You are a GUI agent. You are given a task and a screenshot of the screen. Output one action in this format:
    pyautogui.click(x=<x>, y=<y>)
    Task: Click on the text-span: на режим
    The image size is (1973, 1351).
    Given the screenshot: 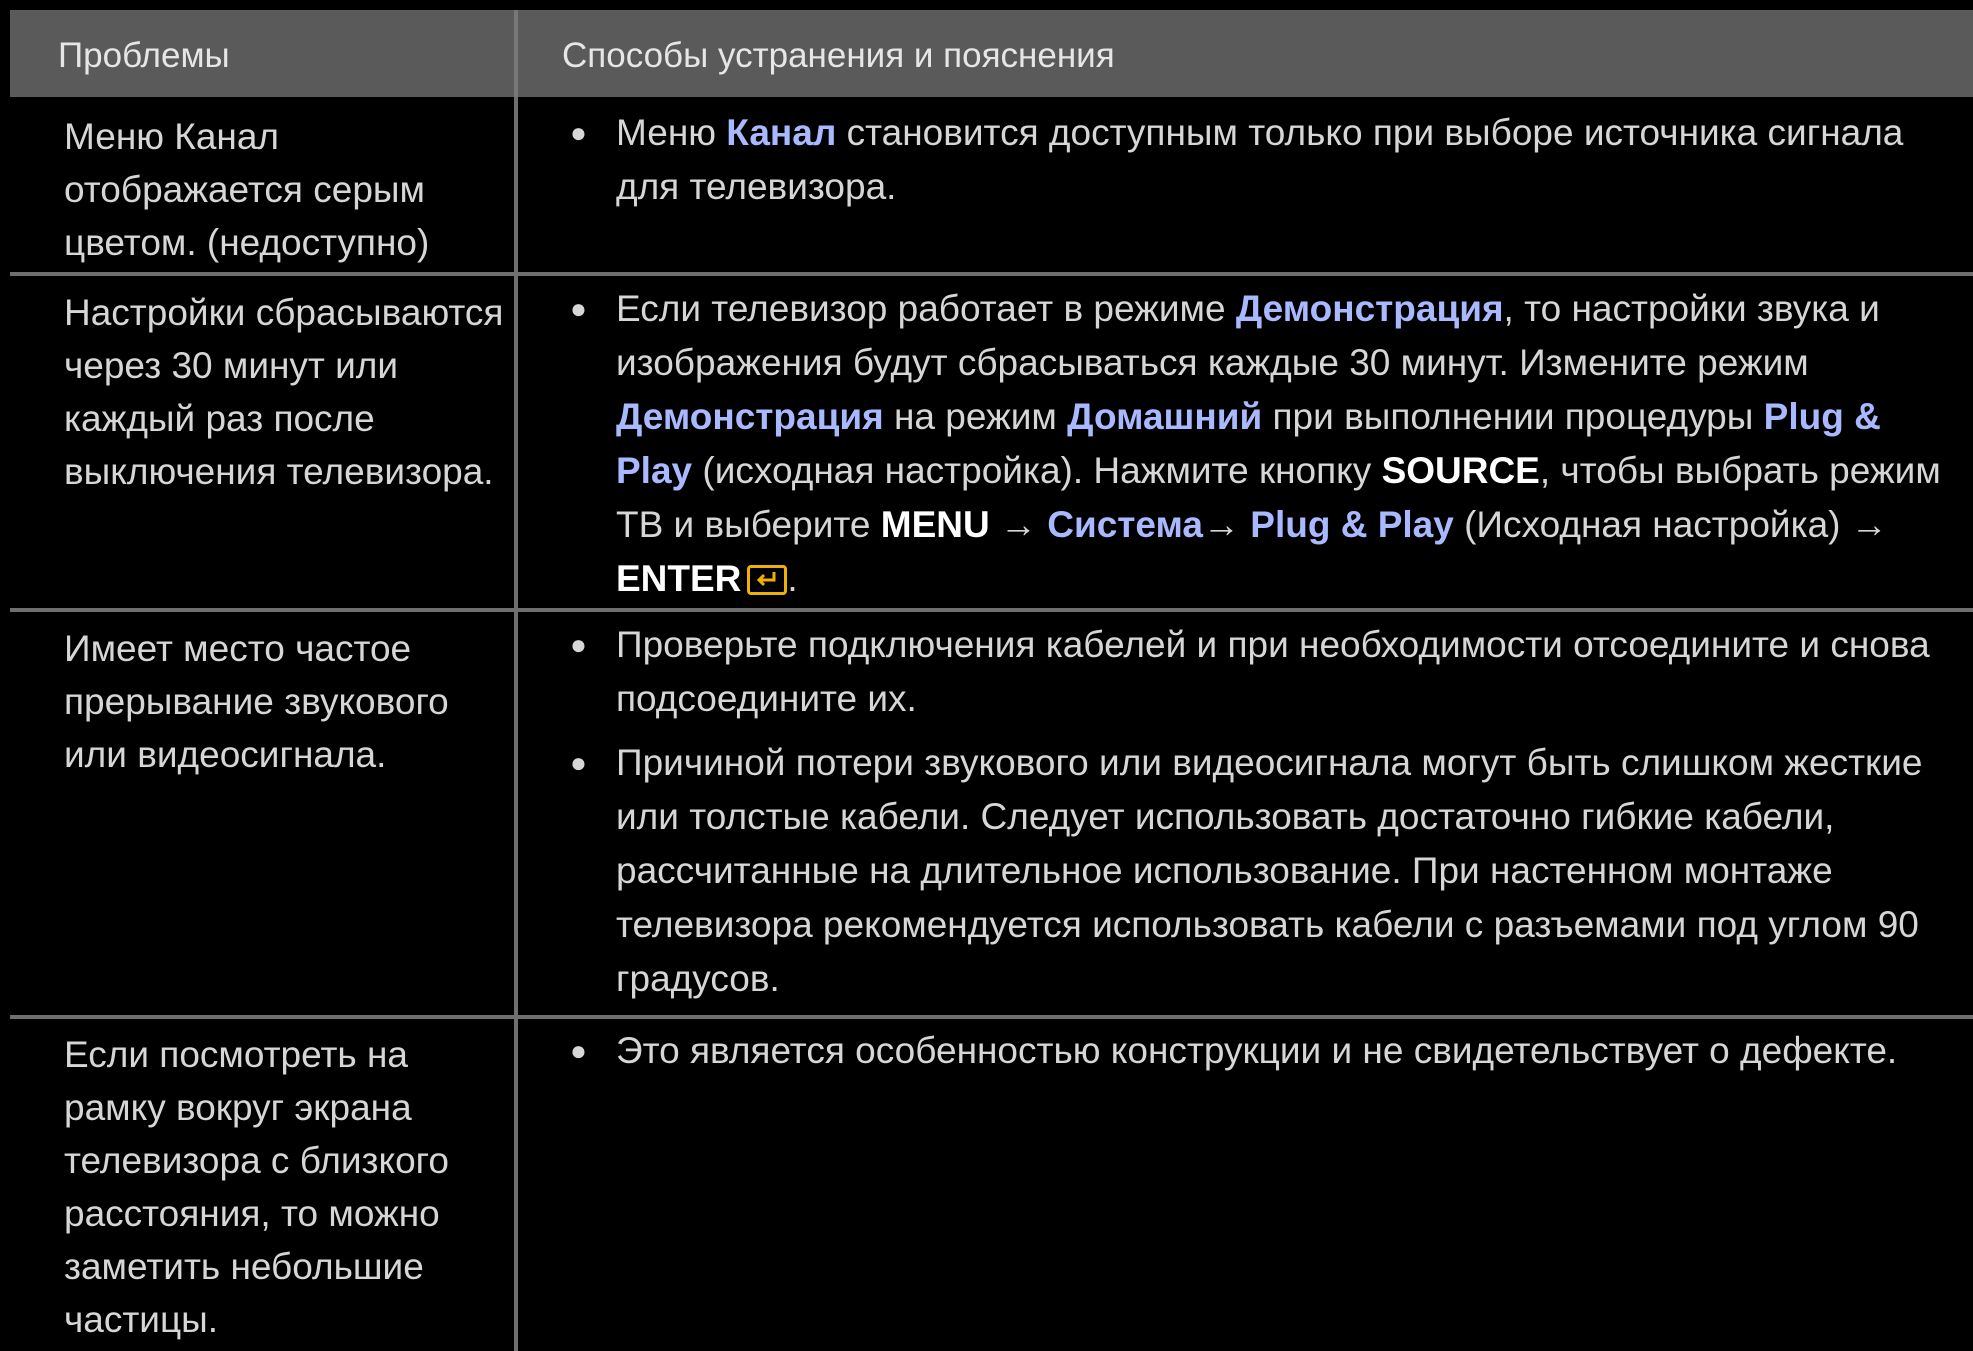 What is the action you would take?
    pyautogui.click(x=975, y=416)
    